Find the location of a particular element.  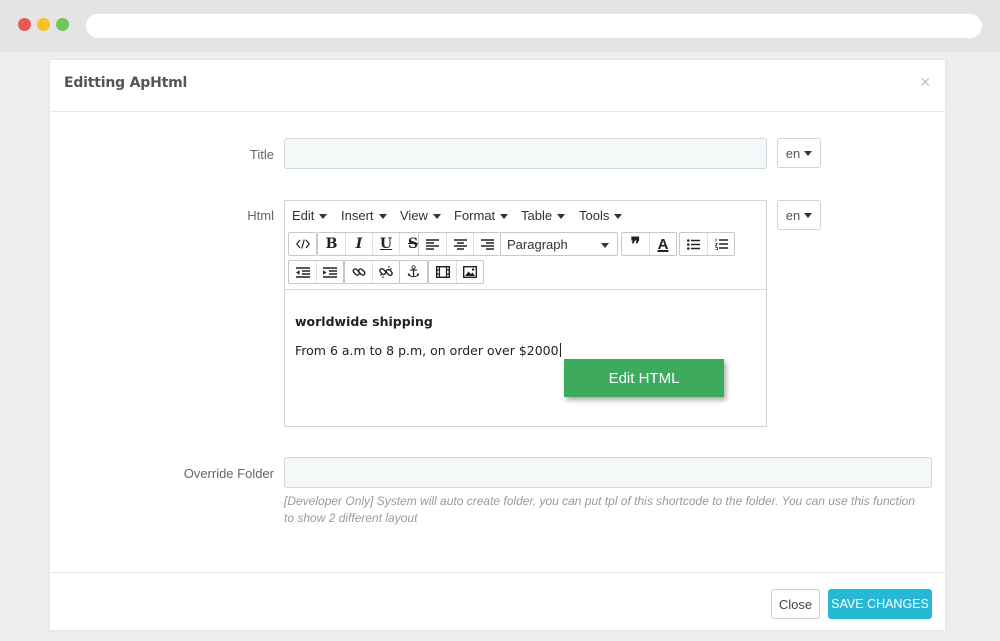

toolbar-group-lists is located at coordinates (707, 244).